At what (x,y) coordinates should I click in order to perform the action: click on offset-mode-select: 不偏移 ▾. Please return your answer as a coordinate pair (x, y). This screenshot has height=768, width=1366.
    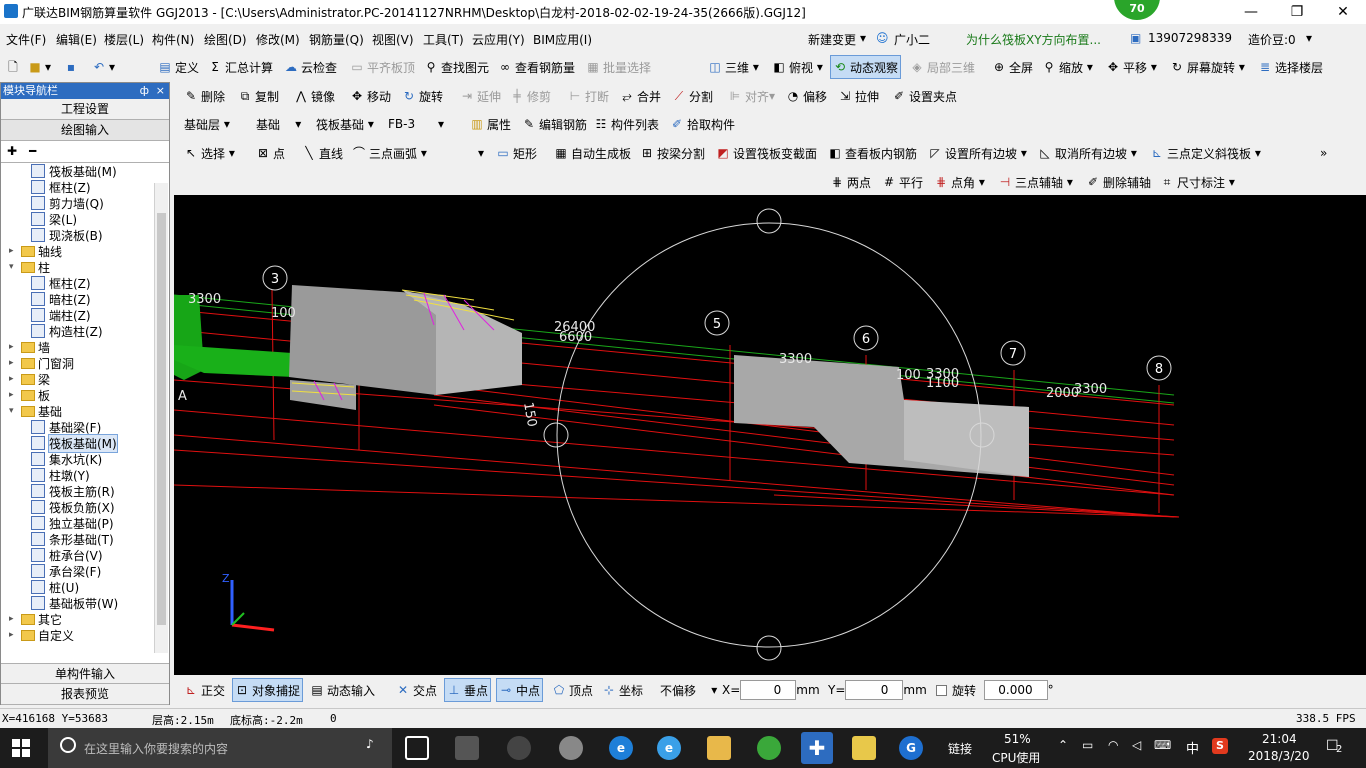
    Looking at the image, I should click on (688, 690).